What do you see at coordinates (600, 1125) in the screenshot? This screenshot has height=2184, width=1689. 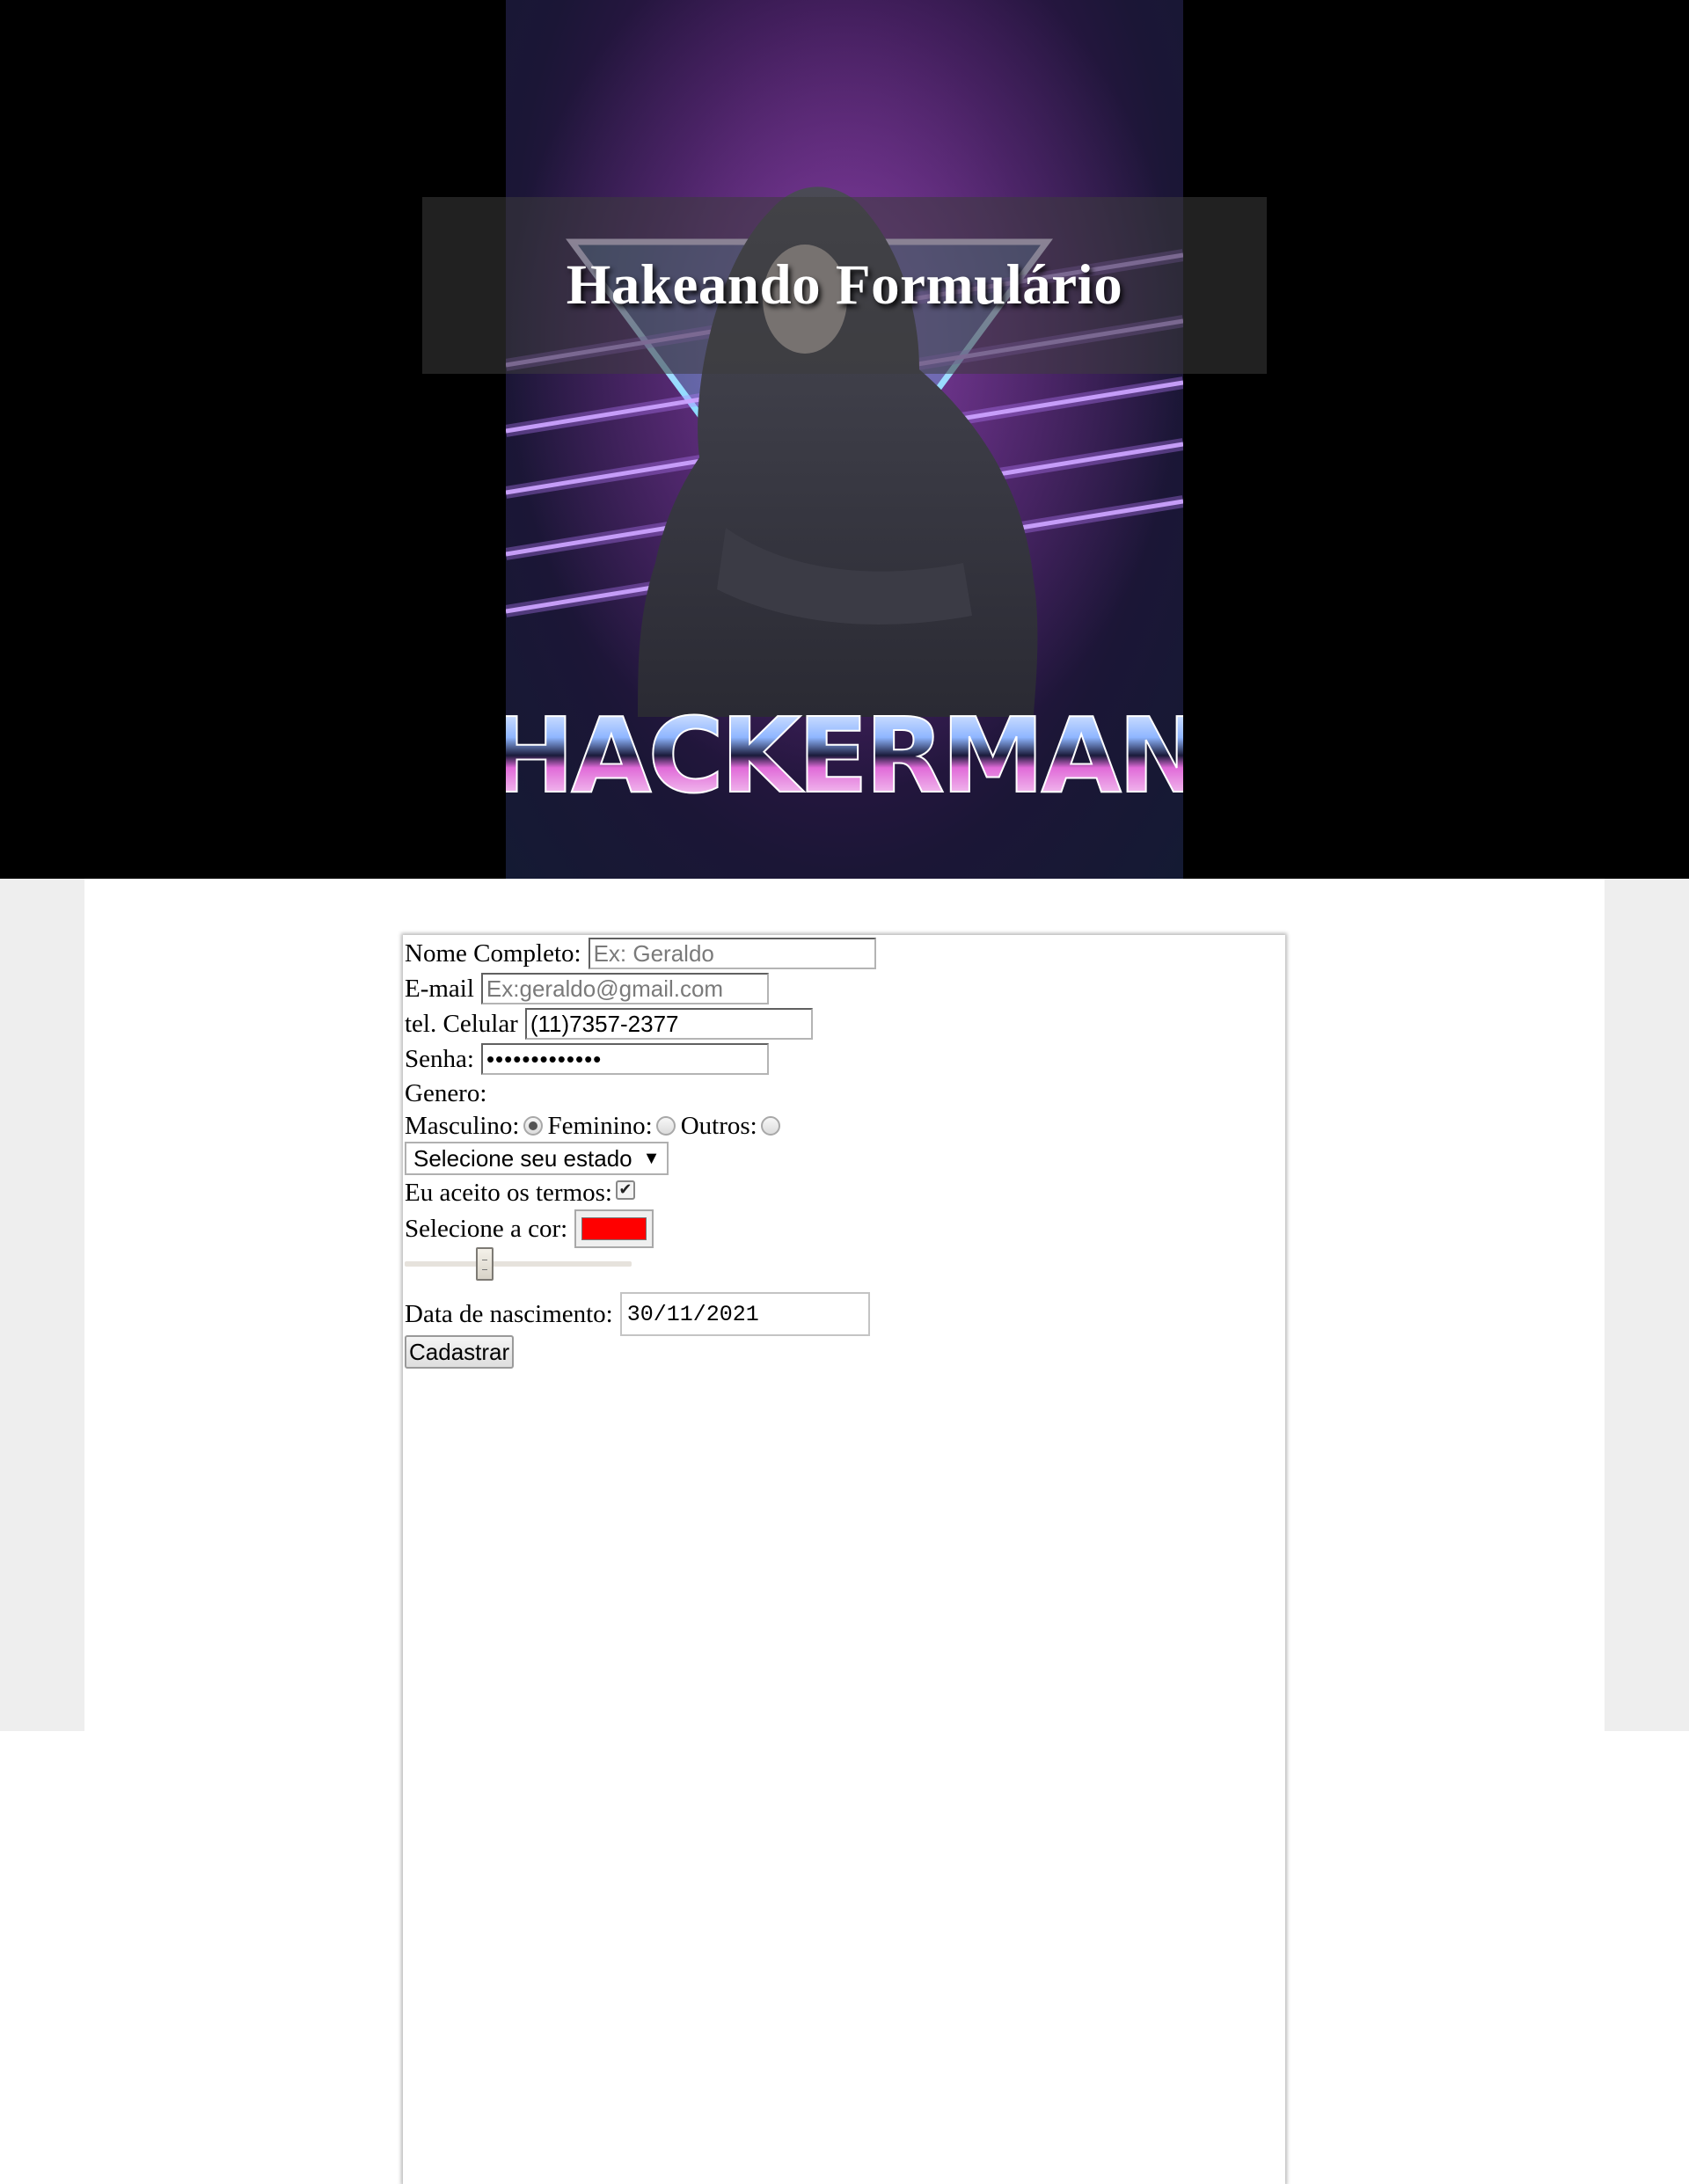 I see `feminino-label: Feminino:` at bounding box center [600, 1125].